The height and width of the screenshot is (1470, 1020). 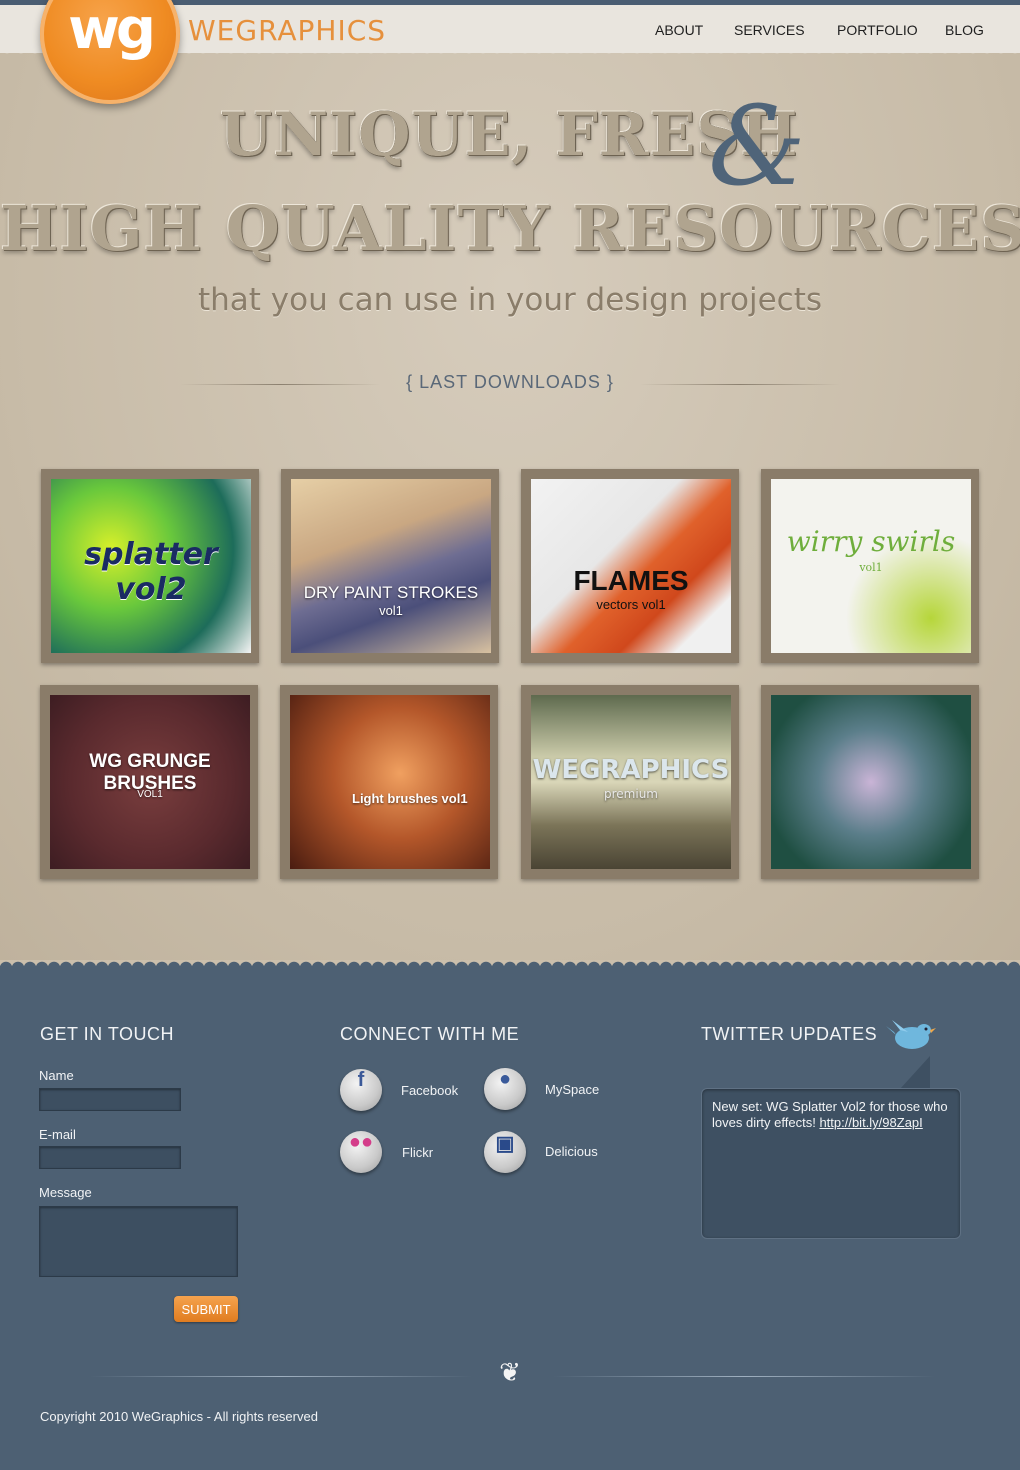 I want to click on download-thumbnail: DRY PAINT STROKES vol1, so click(x=391, y=566).